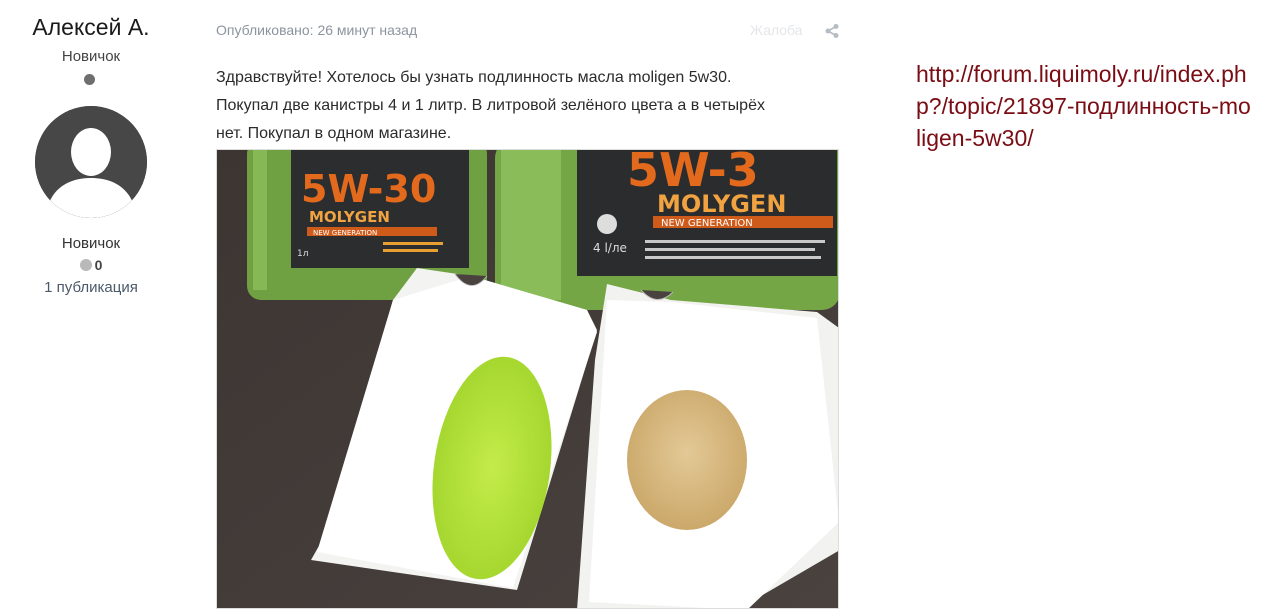  Describe the element at coordinates (98, 265) in the screenshot. I see `reputation-value: 0` at that location.